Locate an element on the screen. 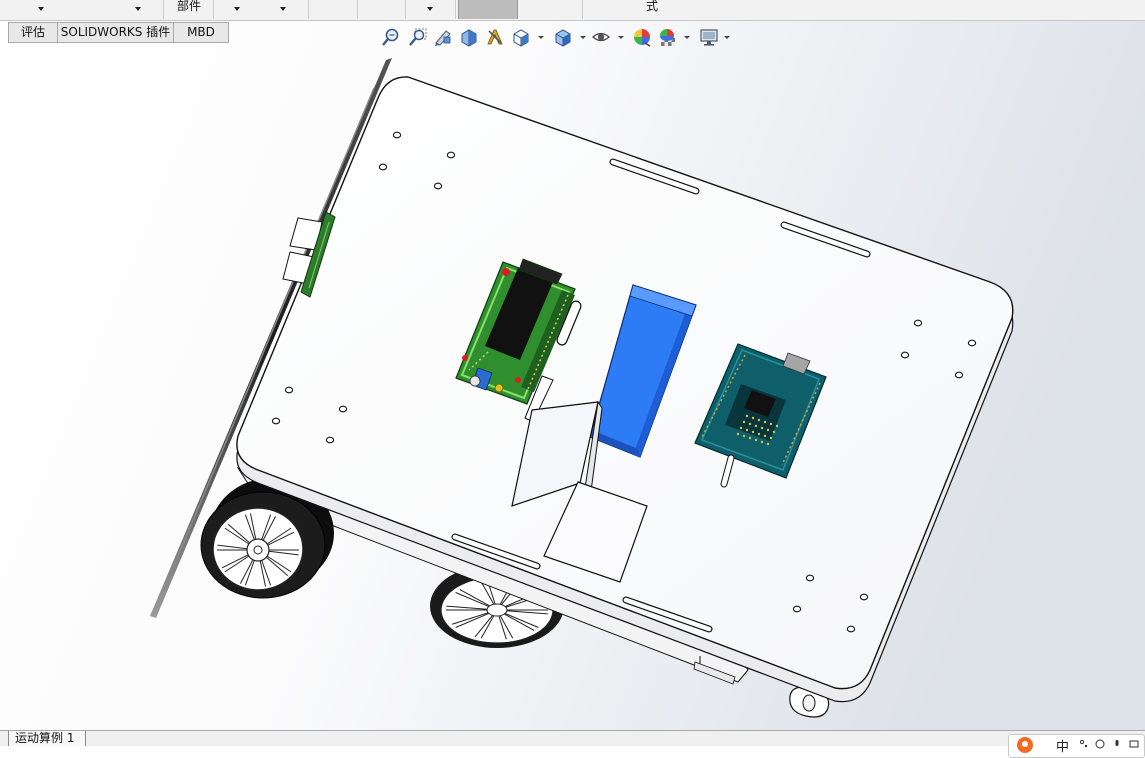 The width and height of the screenshot is (1145, 758). view-orientation-dropdown-icon is located at coordinates (541, 37).